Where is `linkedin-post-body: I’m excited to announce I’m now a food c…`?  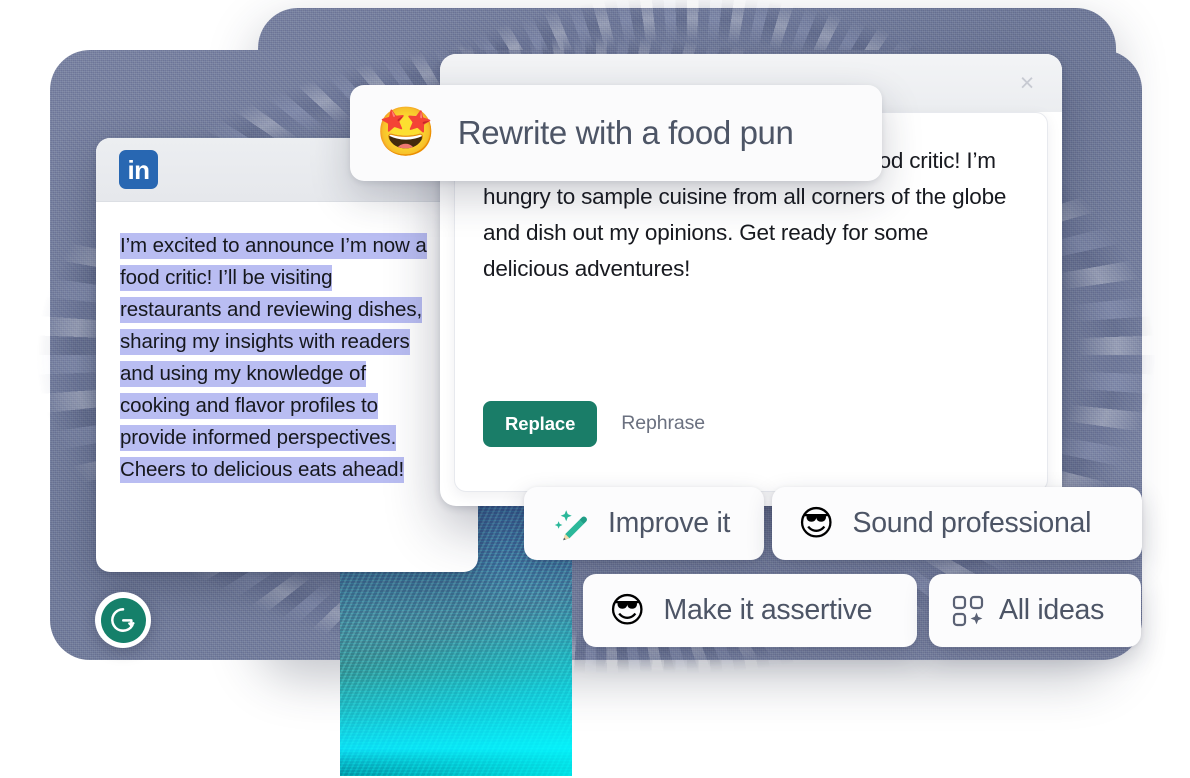
linkedin-post-body: I’m excited to announce I’m now a food c… is located at coordinates (287, 344).